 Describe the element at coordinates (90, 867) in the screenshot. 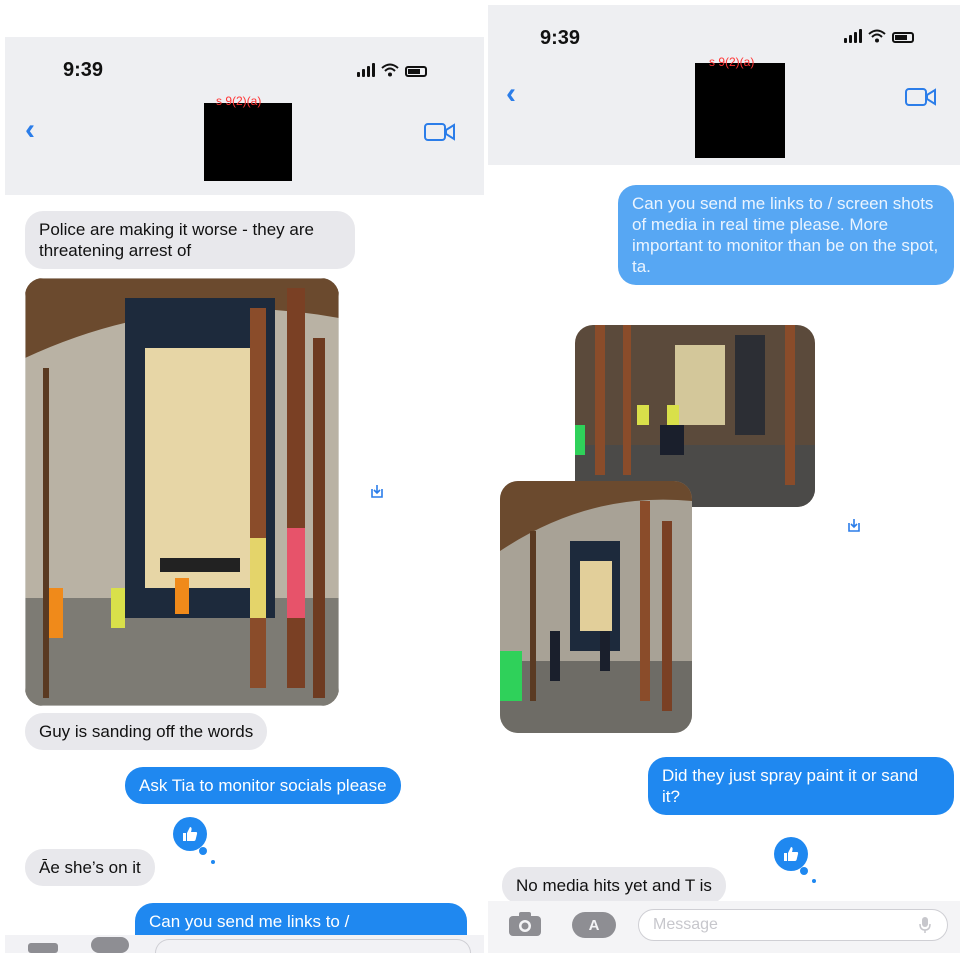

I see `incoming-message: Āe she’s on it` at that location.